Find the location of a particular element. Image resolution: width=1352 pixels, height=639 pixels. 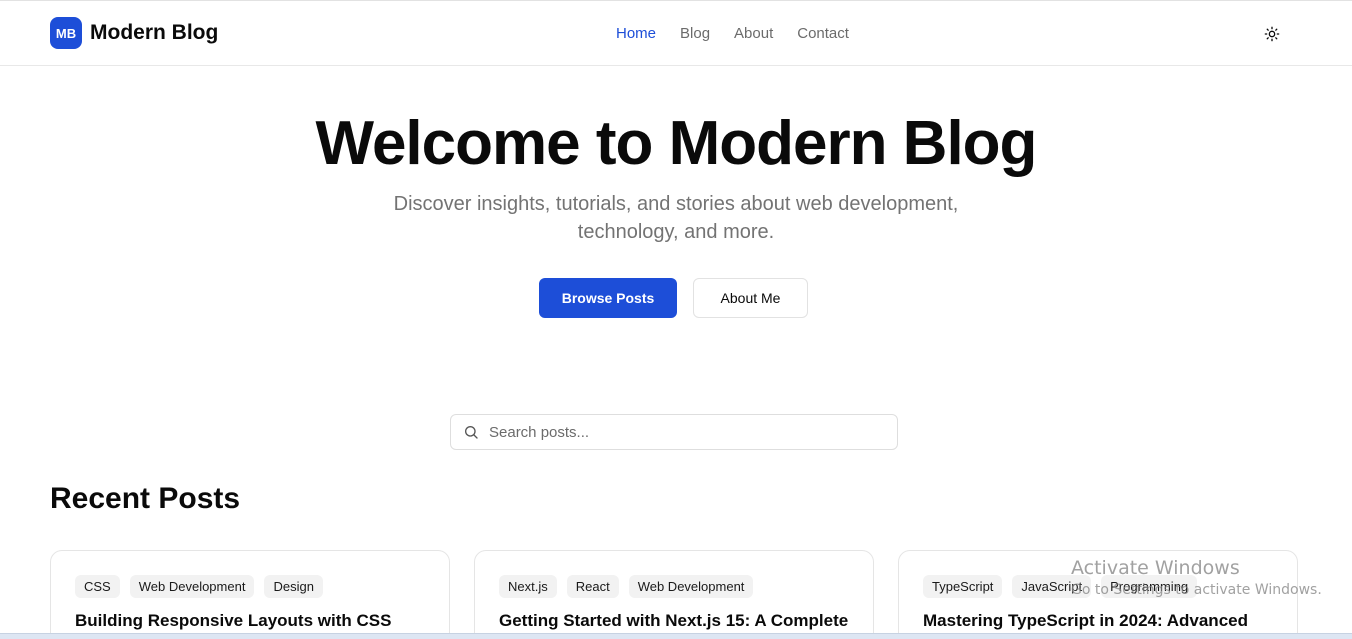

post-tags: Next.js React Web Development is located at coordinates (626, 586).